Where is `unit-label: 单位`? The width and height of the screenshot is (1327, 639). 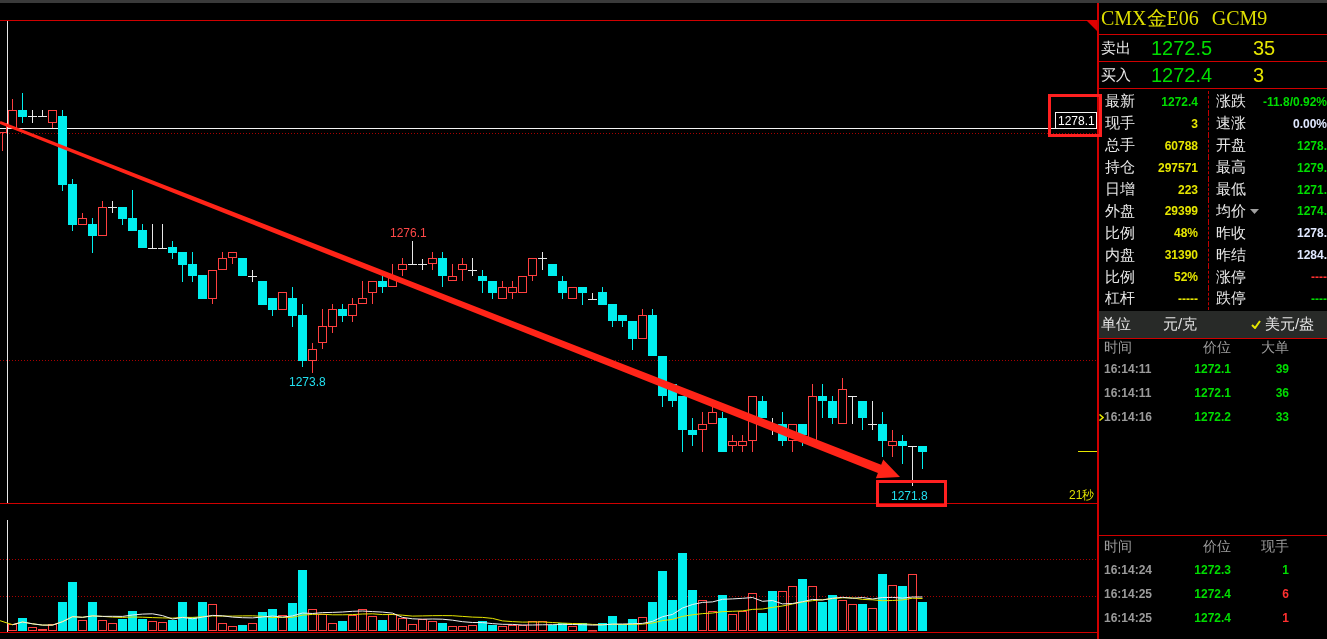 unit-label: 单位 is located at coordinates (1116, 324).